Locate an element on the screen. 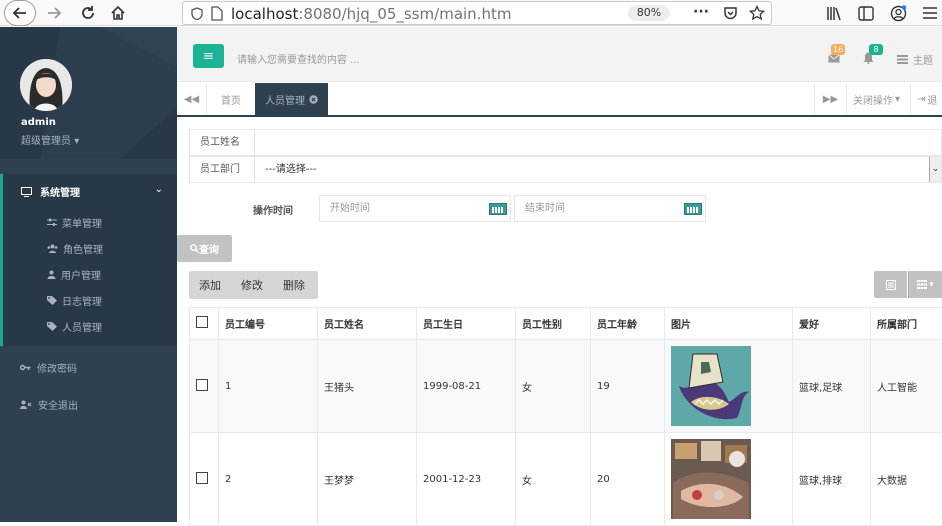  menu-icon is located at coordinates (930, 13).